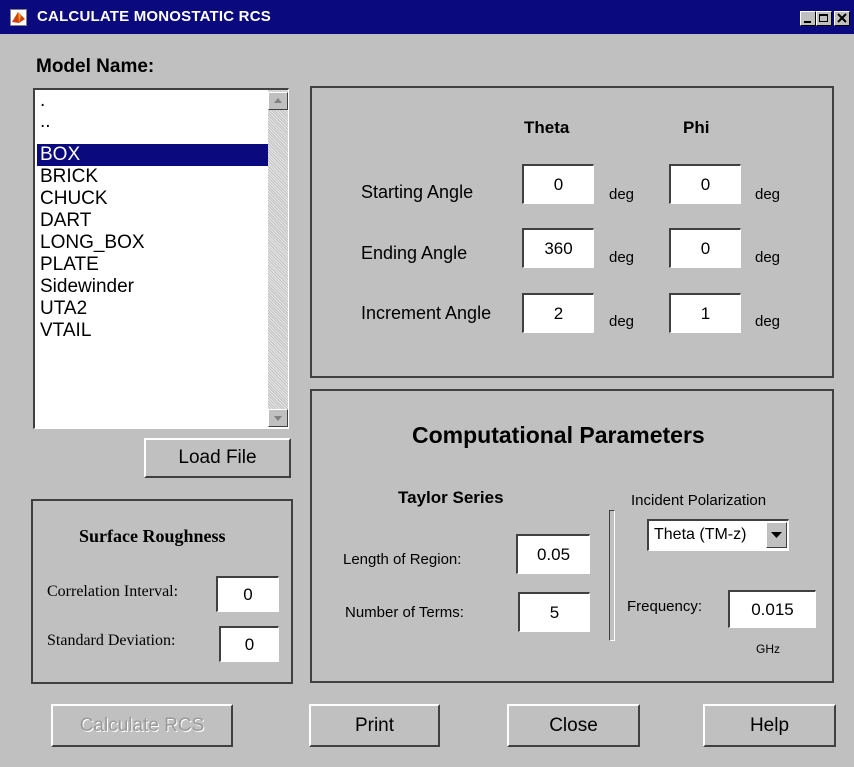 The image size is (854, 767). What do you see at coordinates (705, 313) in the screenshot?
I see `increment-phi-input` at bounding box center [705, 313].